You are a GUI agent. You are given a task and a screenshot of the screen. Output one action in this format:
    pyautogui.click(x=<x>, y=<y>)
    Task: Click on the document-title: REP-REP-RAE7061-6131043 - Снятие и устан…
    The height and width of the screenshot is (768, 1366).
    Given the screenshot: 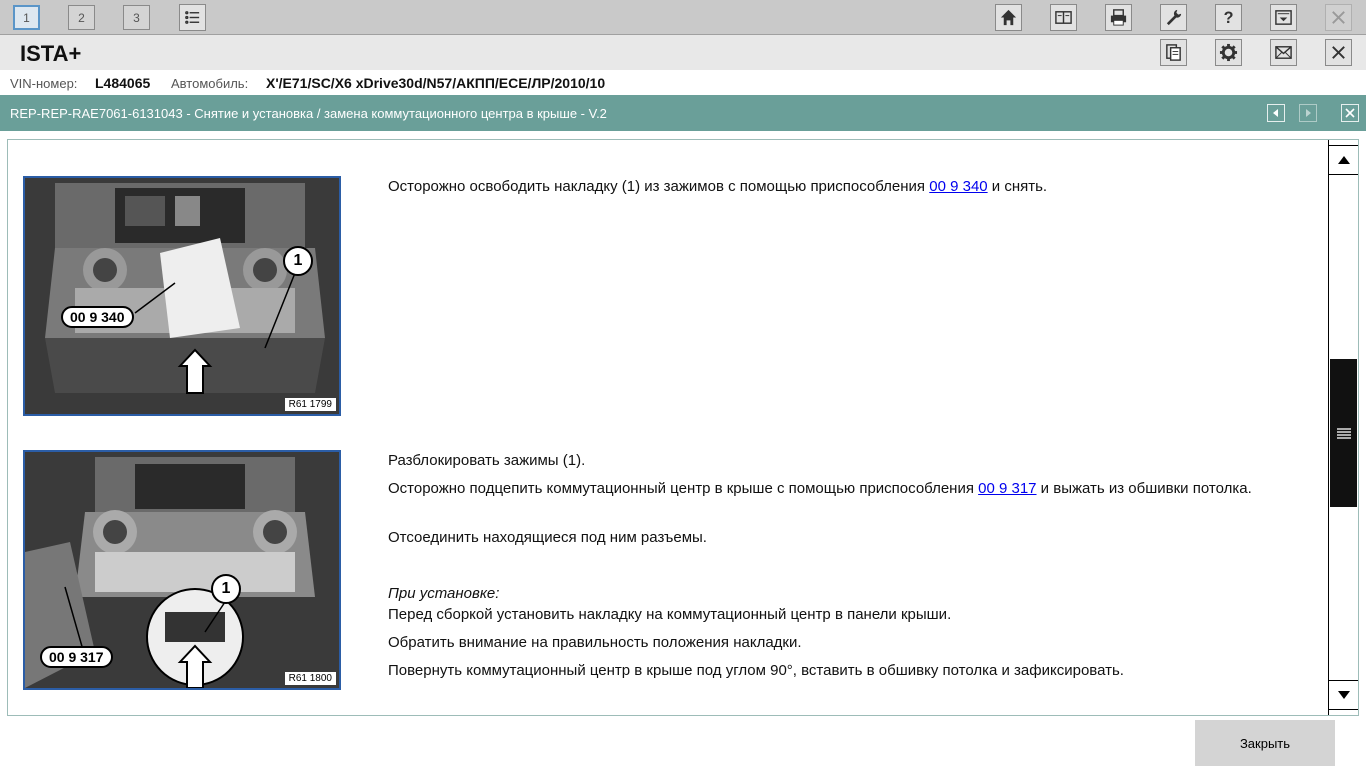 What is the action you would take?
    pyautogui.click(x=308, y=113)
    